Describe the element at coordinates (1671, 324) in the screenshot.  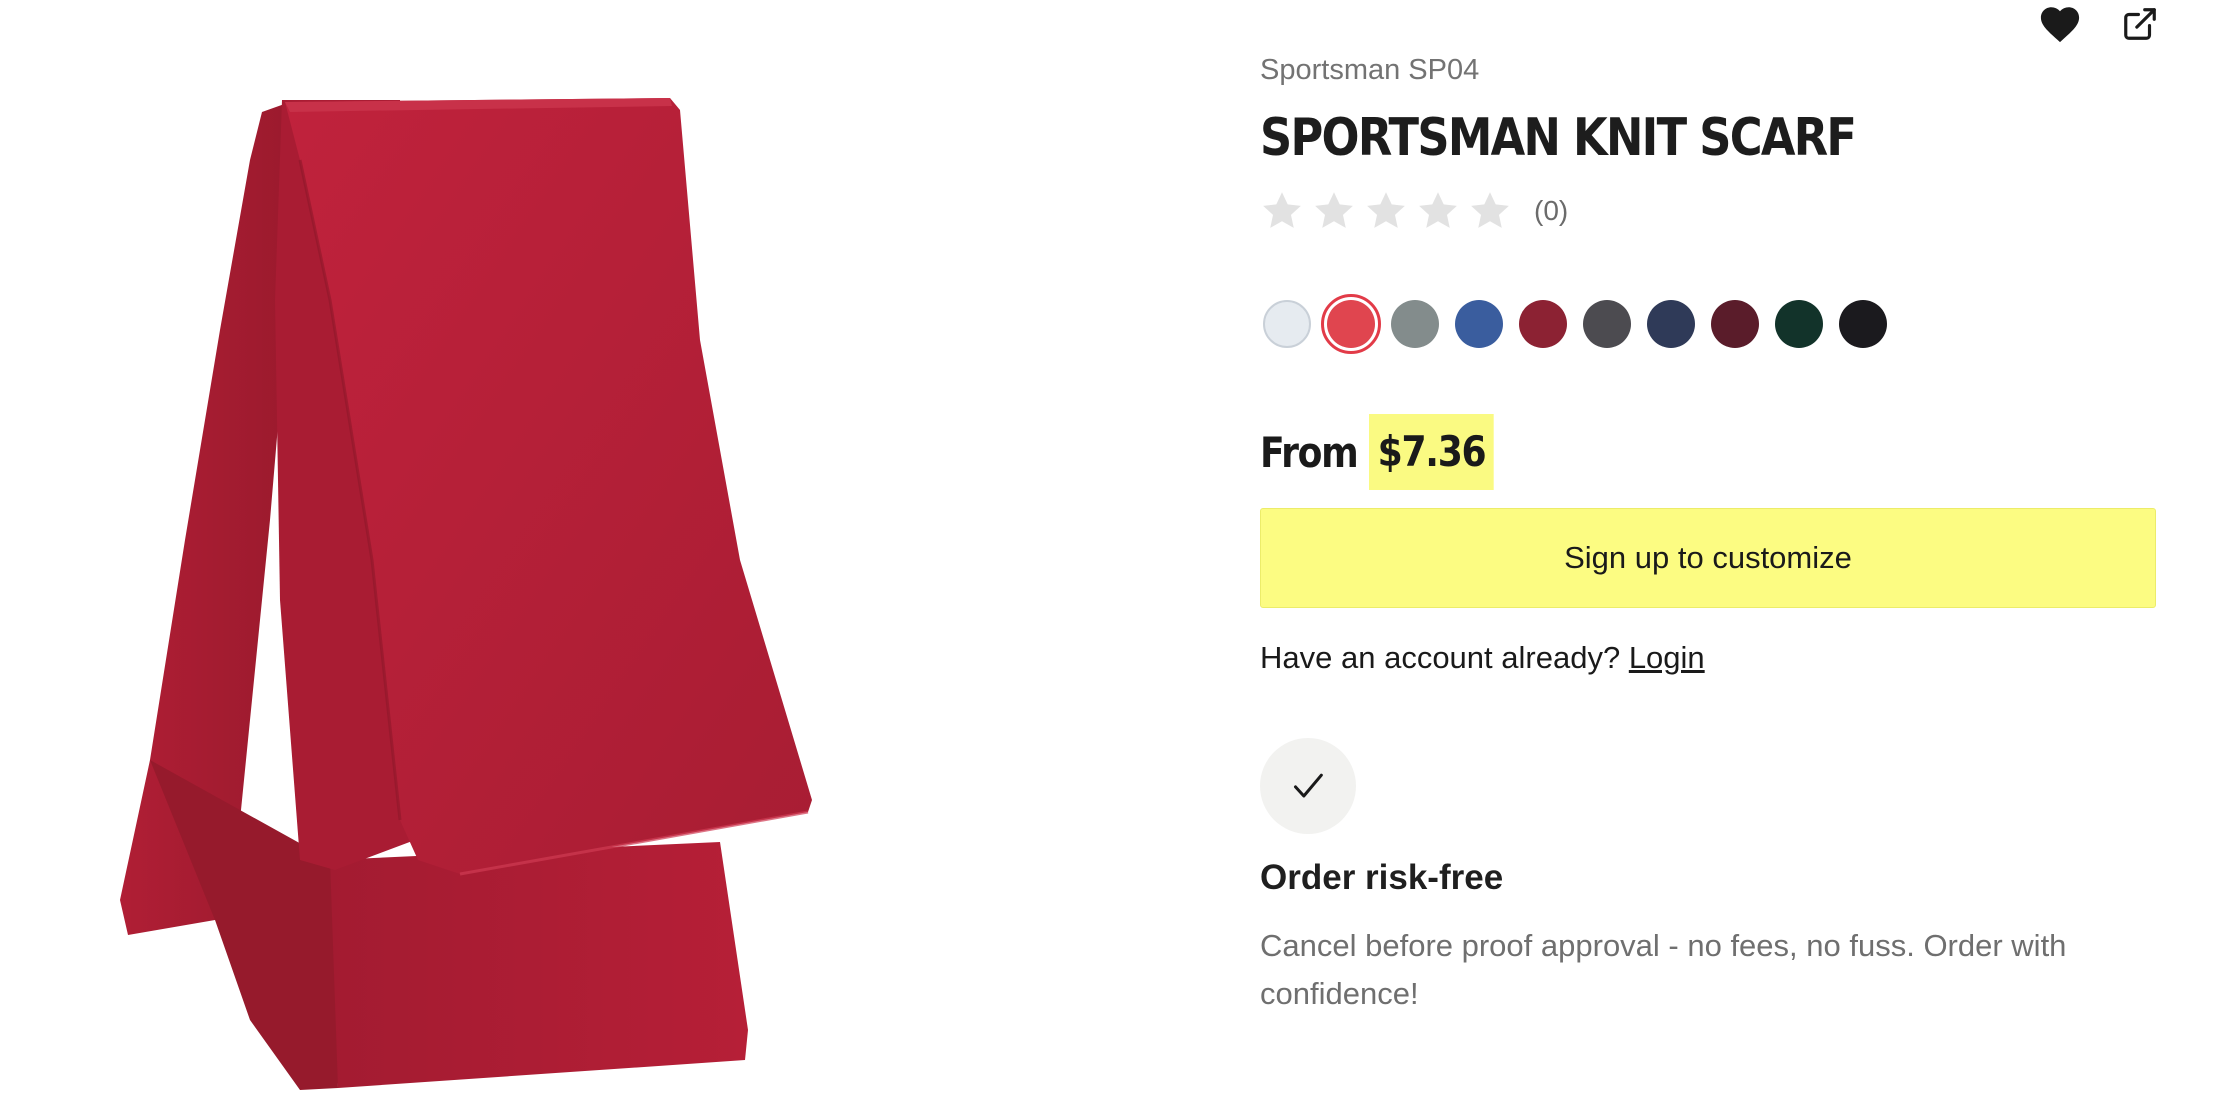
I see `color-swatch-navy` at that location.